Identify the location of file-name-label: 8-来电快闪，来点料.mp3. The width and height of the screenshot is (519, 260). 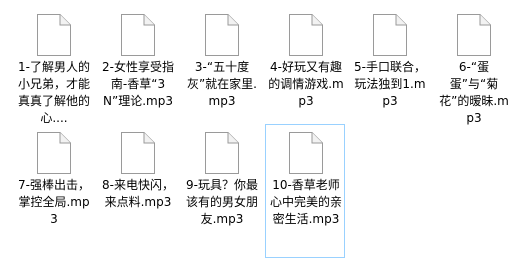
(138, 193).